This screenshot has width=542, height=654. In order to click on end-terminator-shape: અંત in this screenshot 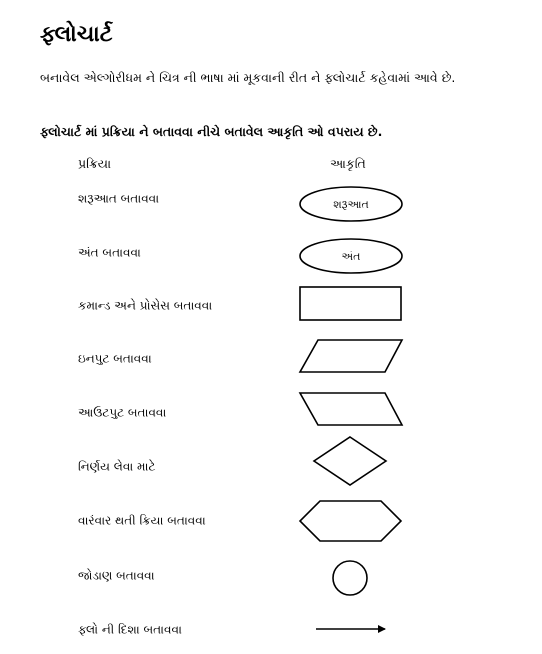, I will do `click(351, 256)`.